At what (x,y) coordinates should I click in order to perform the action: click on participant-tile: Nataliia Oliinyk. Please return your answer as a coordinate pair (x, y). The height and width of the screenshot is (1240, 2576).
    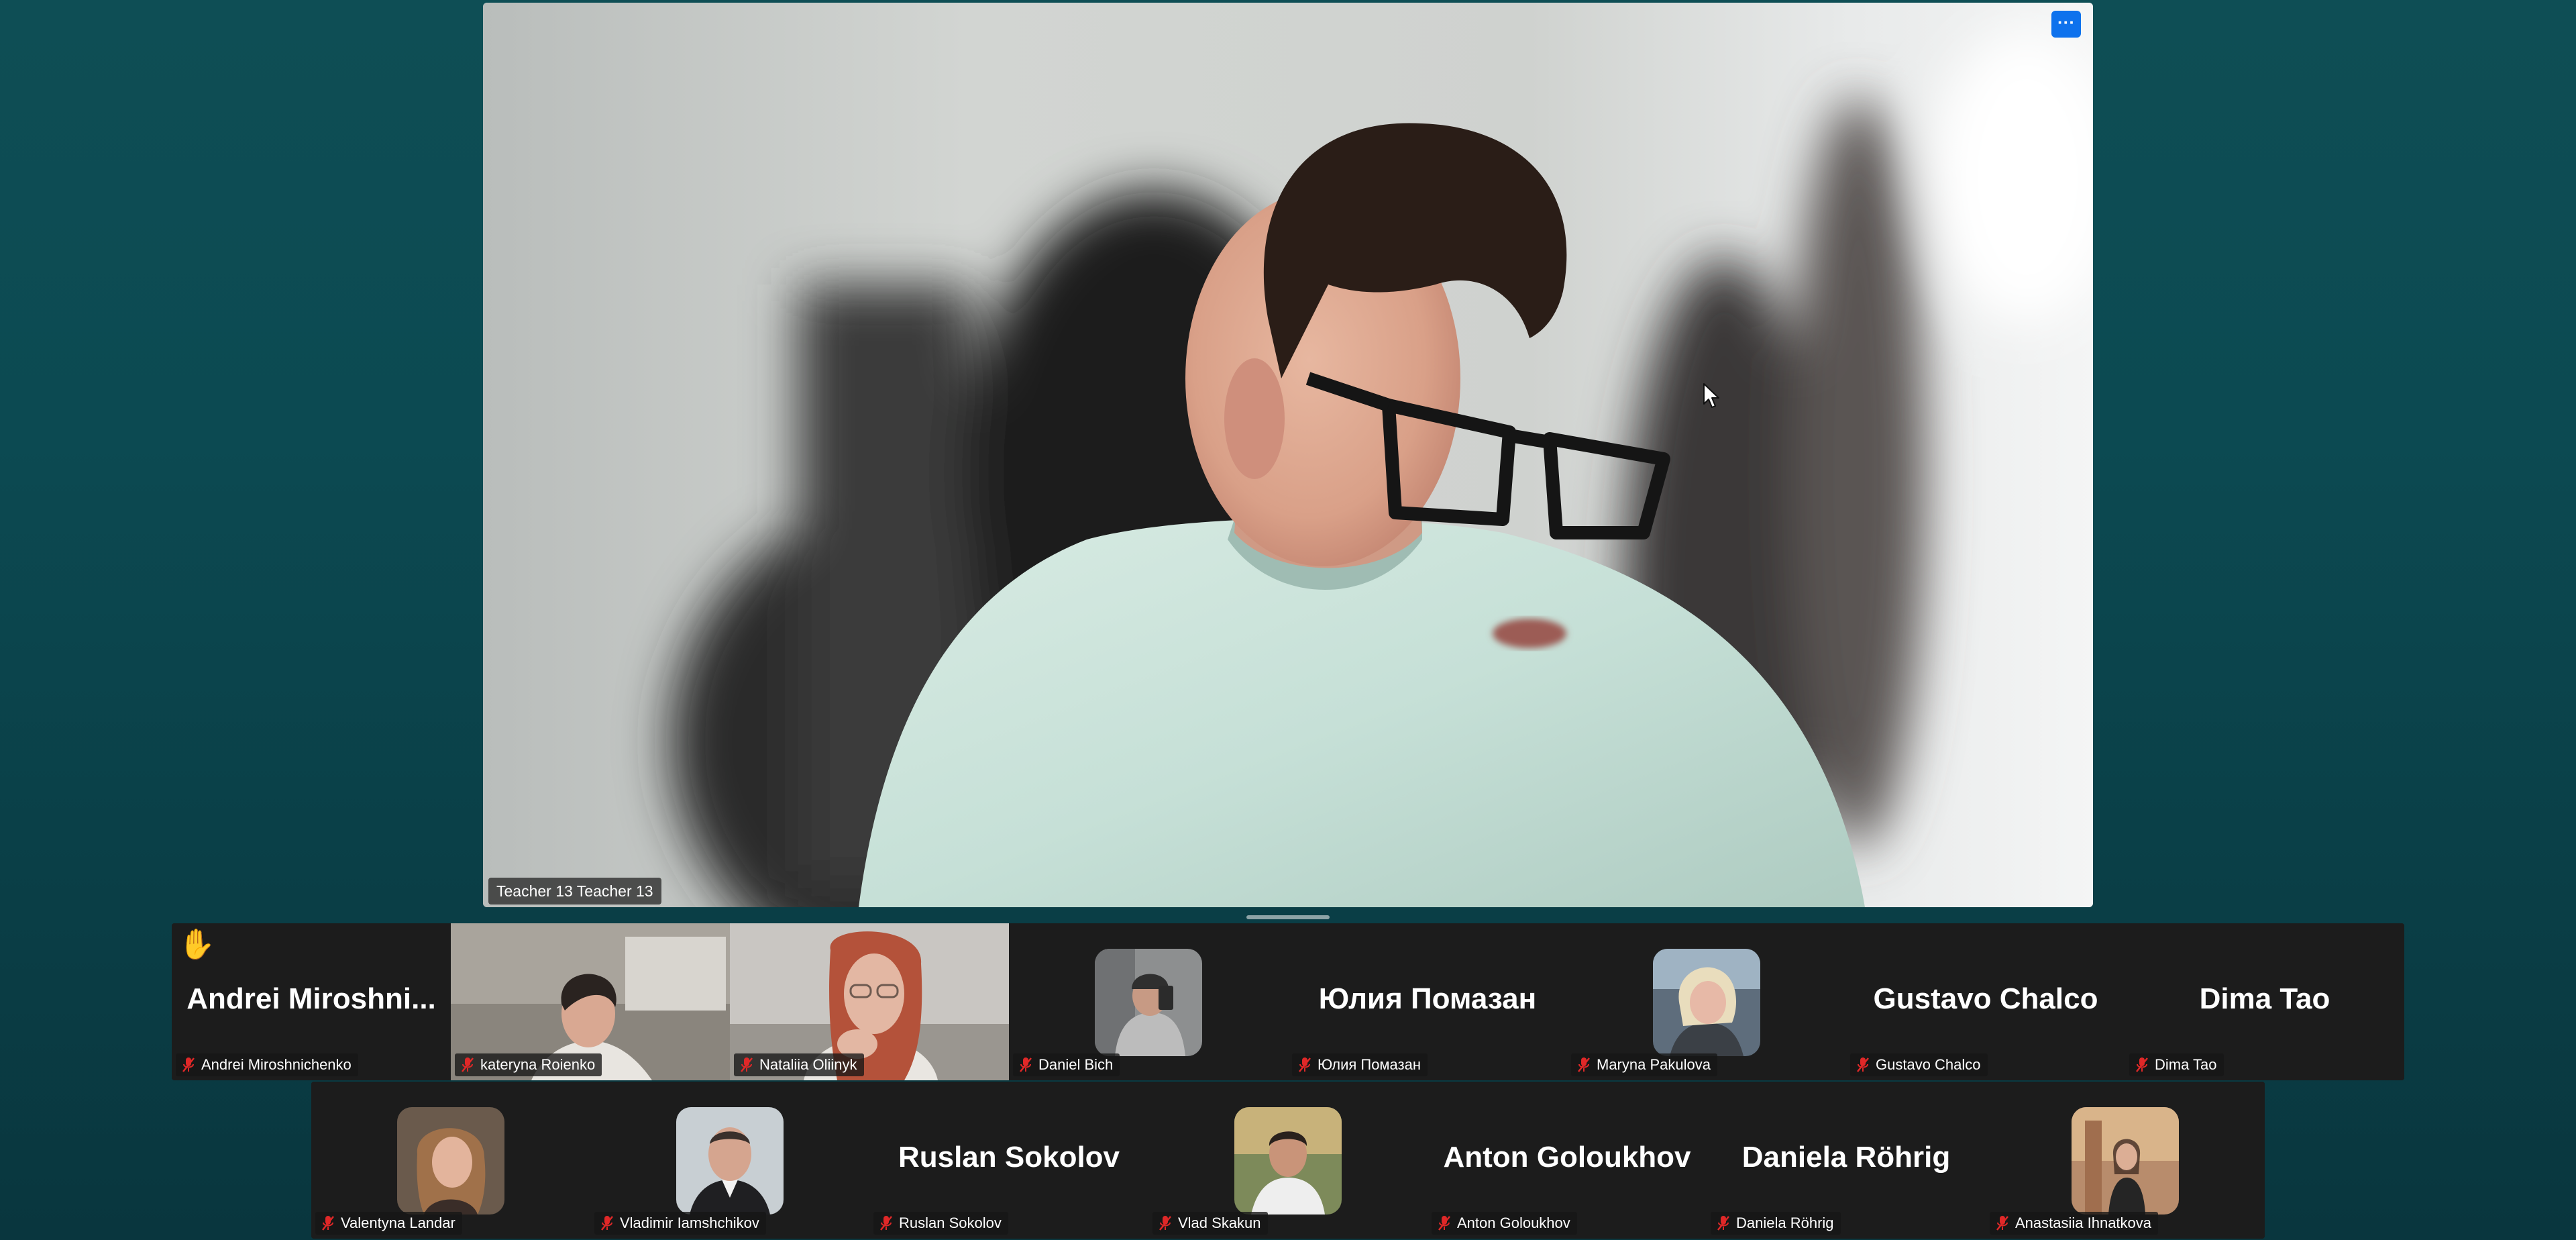
    Looking at the image, I should click on (869, 1001).